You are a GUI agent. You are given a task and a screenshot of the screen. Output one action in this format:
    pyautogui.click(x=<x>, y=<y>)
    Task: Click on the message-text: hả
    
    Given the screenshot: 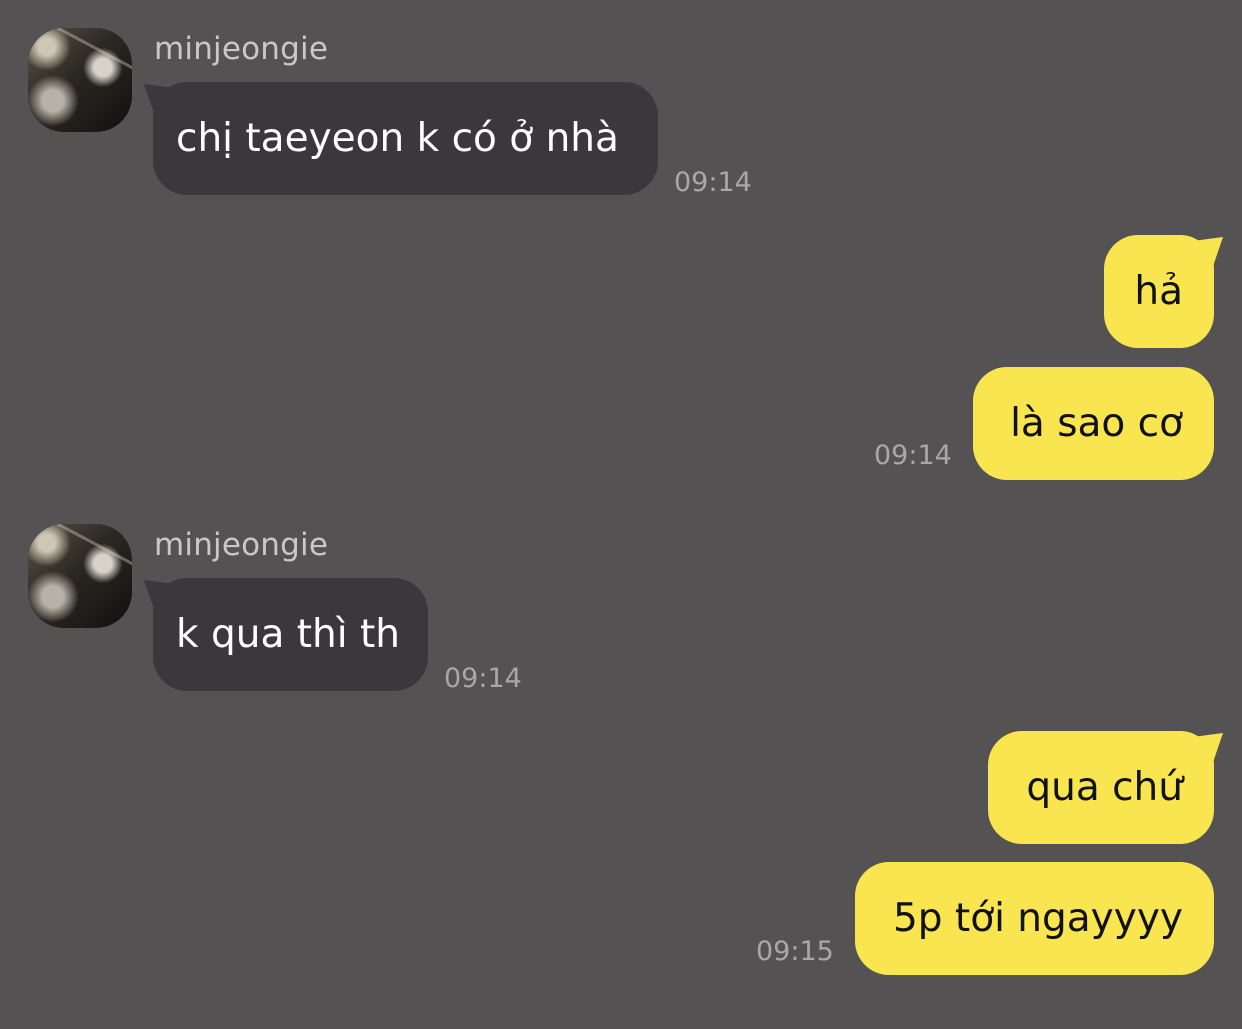 What is the action you would take?
    pyautogui.click(x=1158, y=291)
    